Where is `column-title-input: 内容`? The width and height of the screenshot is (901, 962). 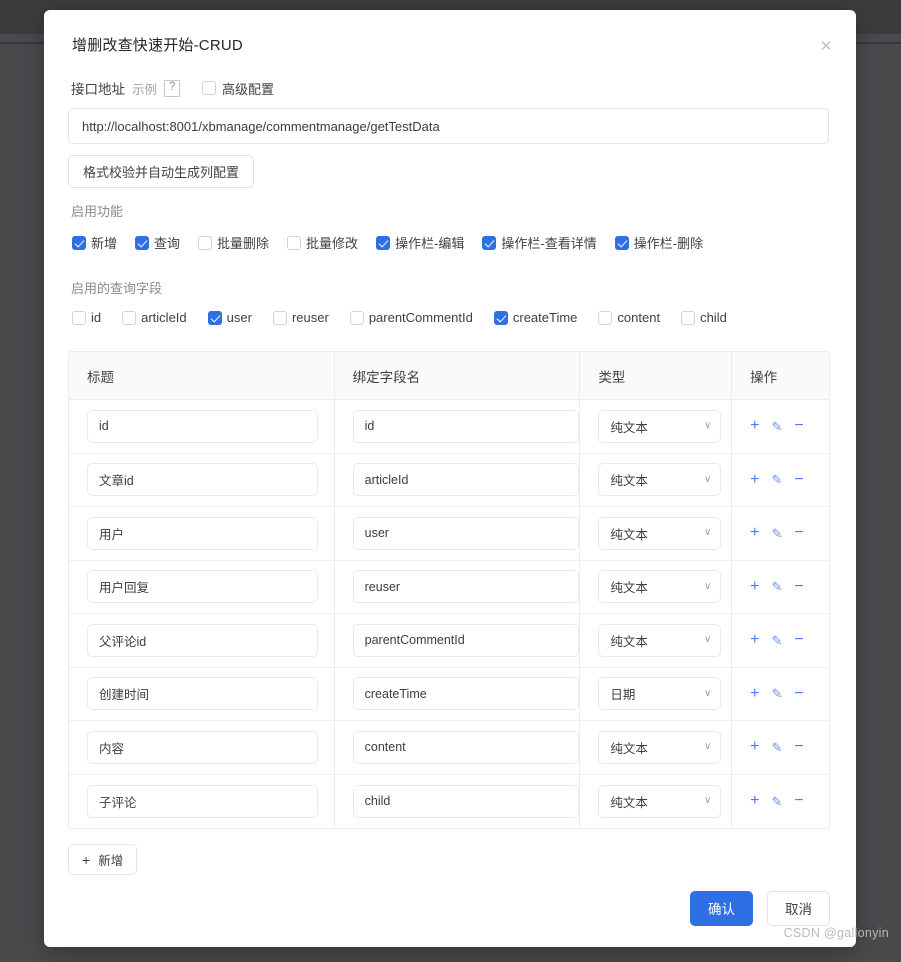 column-title-input: 内容 is located at coordinates (202, 747).